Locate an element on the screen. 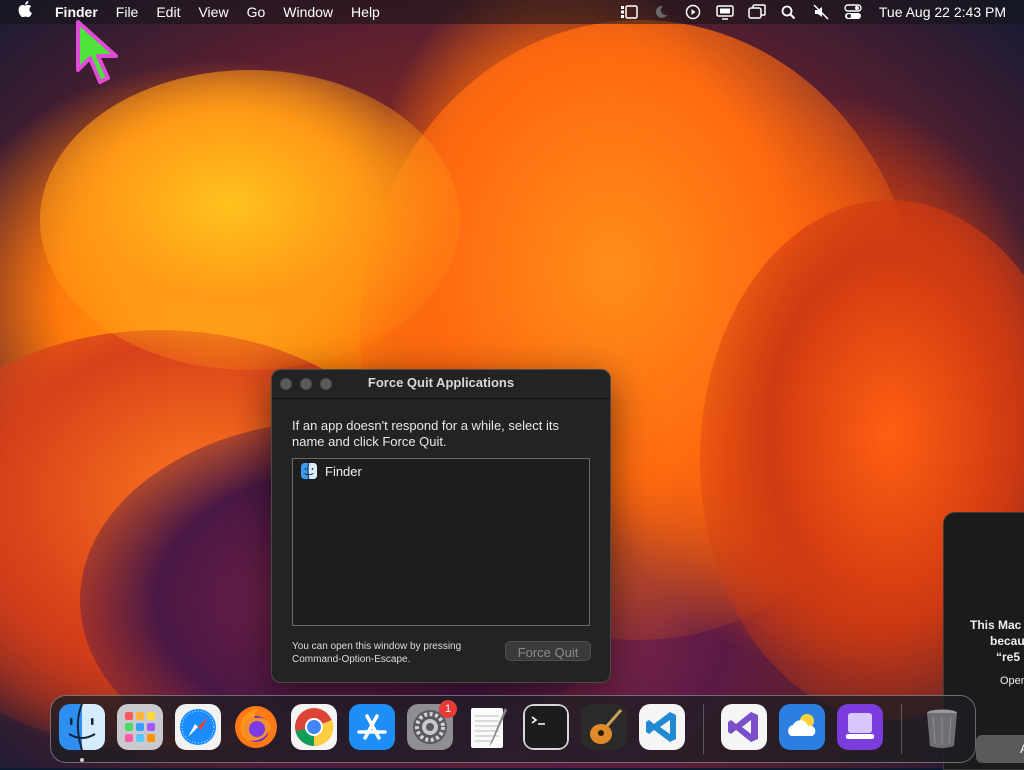 Image resolution: width=1024 pixels, height=770 pixels. notification-line-3: “re5 is located at coordinates (1008, 657).